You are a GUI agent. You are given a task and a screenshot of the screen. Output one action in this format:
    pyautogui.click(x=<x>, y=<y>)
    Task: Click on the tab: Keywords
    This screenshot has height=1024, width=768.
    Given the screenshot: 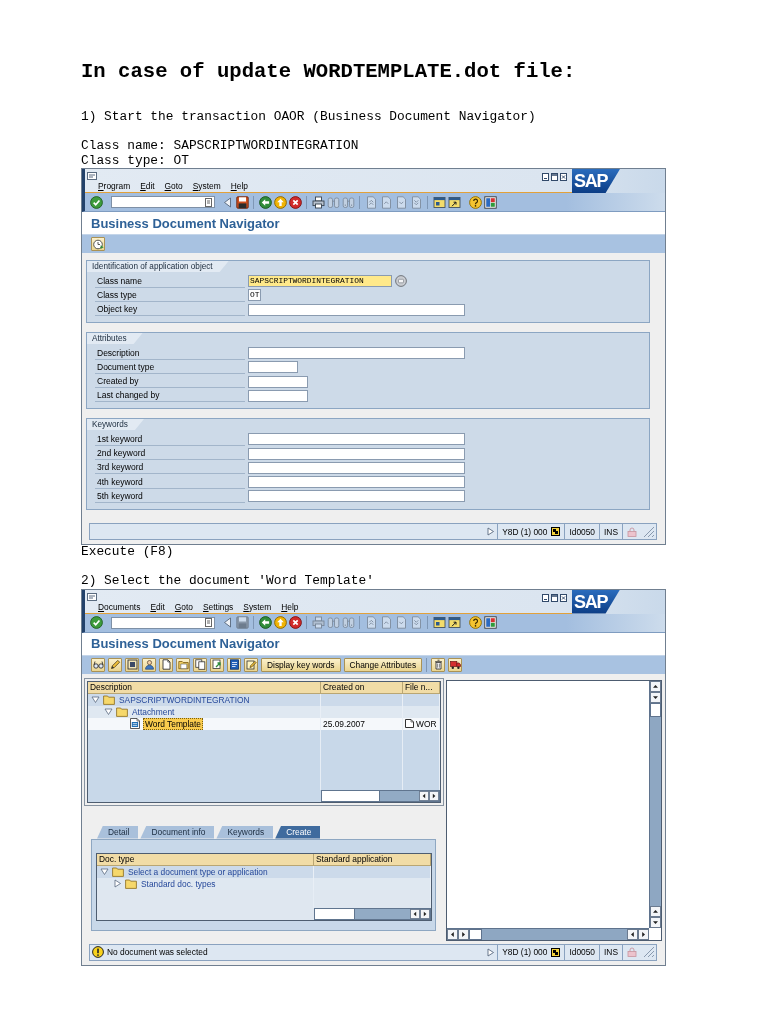 What is the action you would take?
    pyautogui.click(x=245, y=832)
    